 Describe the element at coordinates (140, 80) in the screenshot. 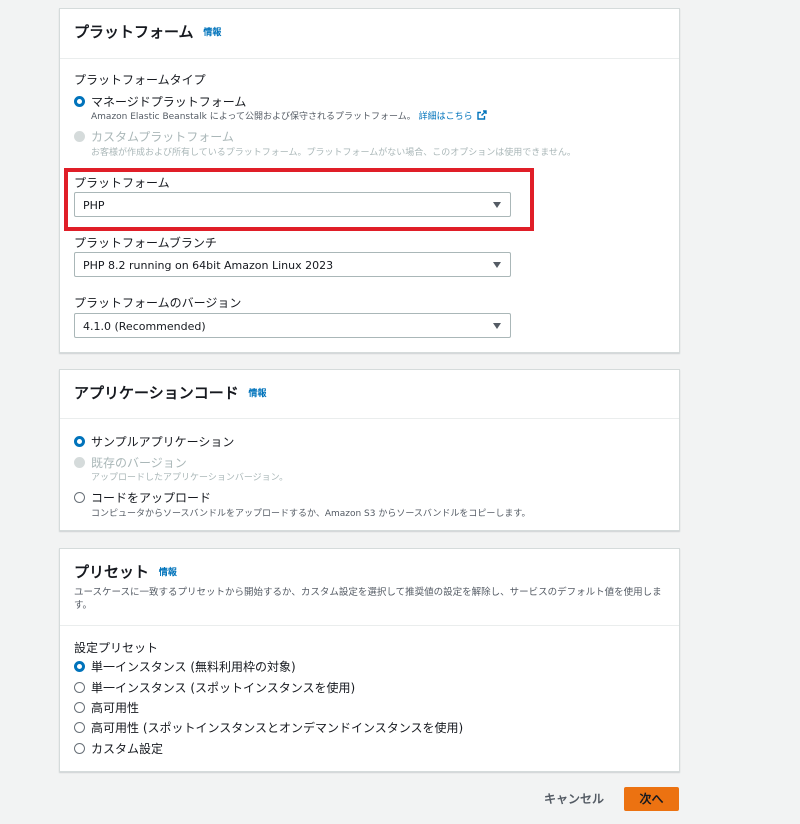

I see `platform-type-label: プラットフォームタイプ` at that location.